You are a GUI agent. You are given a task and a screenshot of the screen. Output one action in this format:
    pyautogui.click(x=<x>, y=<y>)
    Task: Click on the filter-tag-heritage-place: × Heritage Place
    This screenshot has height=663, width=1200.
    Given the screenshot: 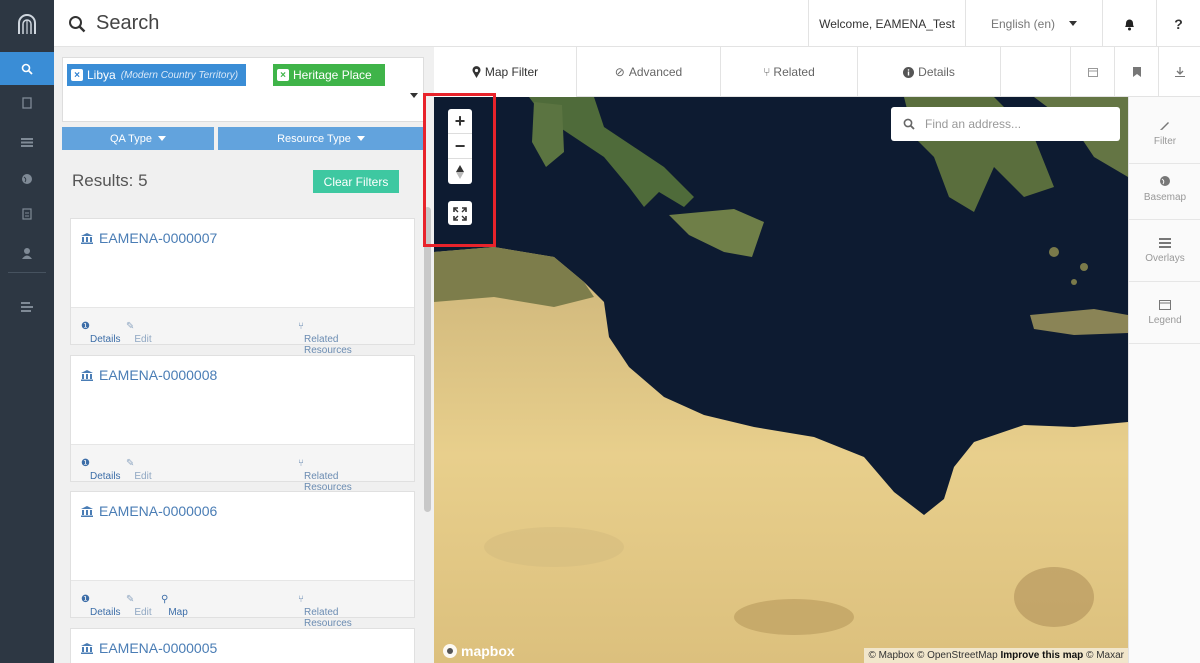 What is the action you would take?
    pyautogui.click(x=329, y=75)
    